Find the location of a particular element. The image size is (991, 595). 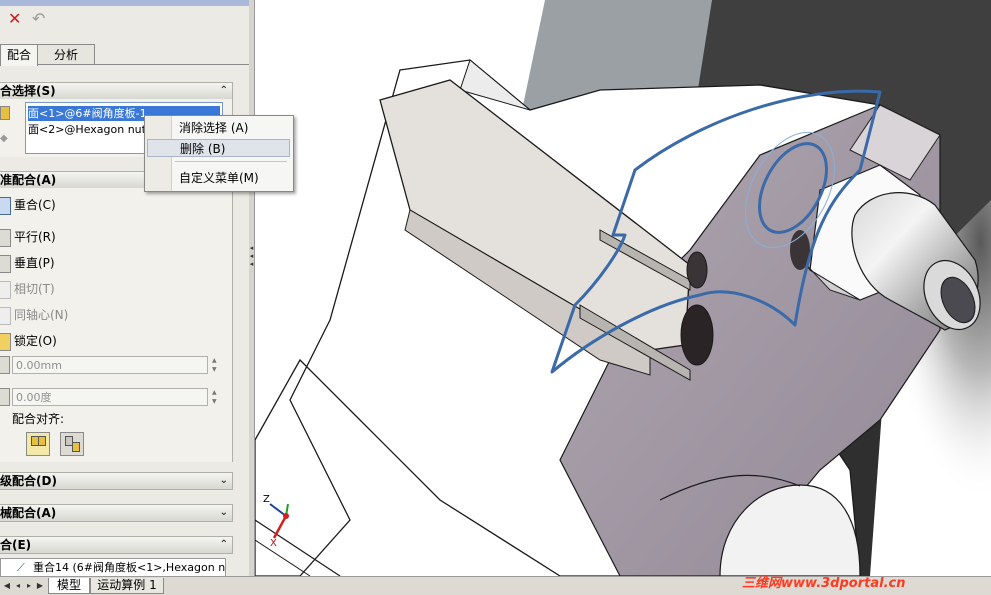

panel-title-bar is located at coordinates (124, 3).